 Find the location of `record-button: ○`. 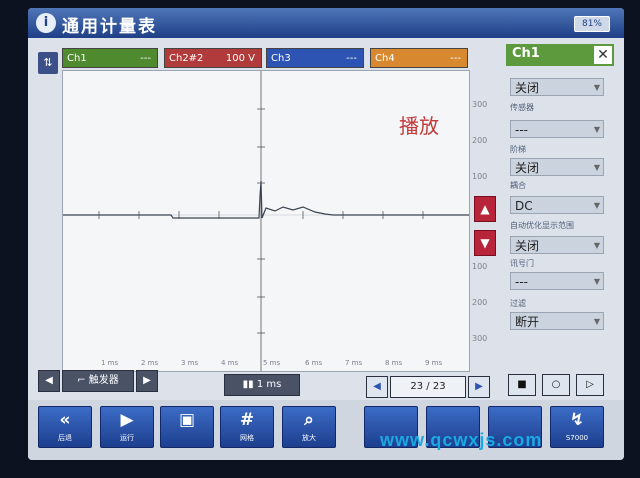

record-button: ○ is located at coordinates (556, 385).